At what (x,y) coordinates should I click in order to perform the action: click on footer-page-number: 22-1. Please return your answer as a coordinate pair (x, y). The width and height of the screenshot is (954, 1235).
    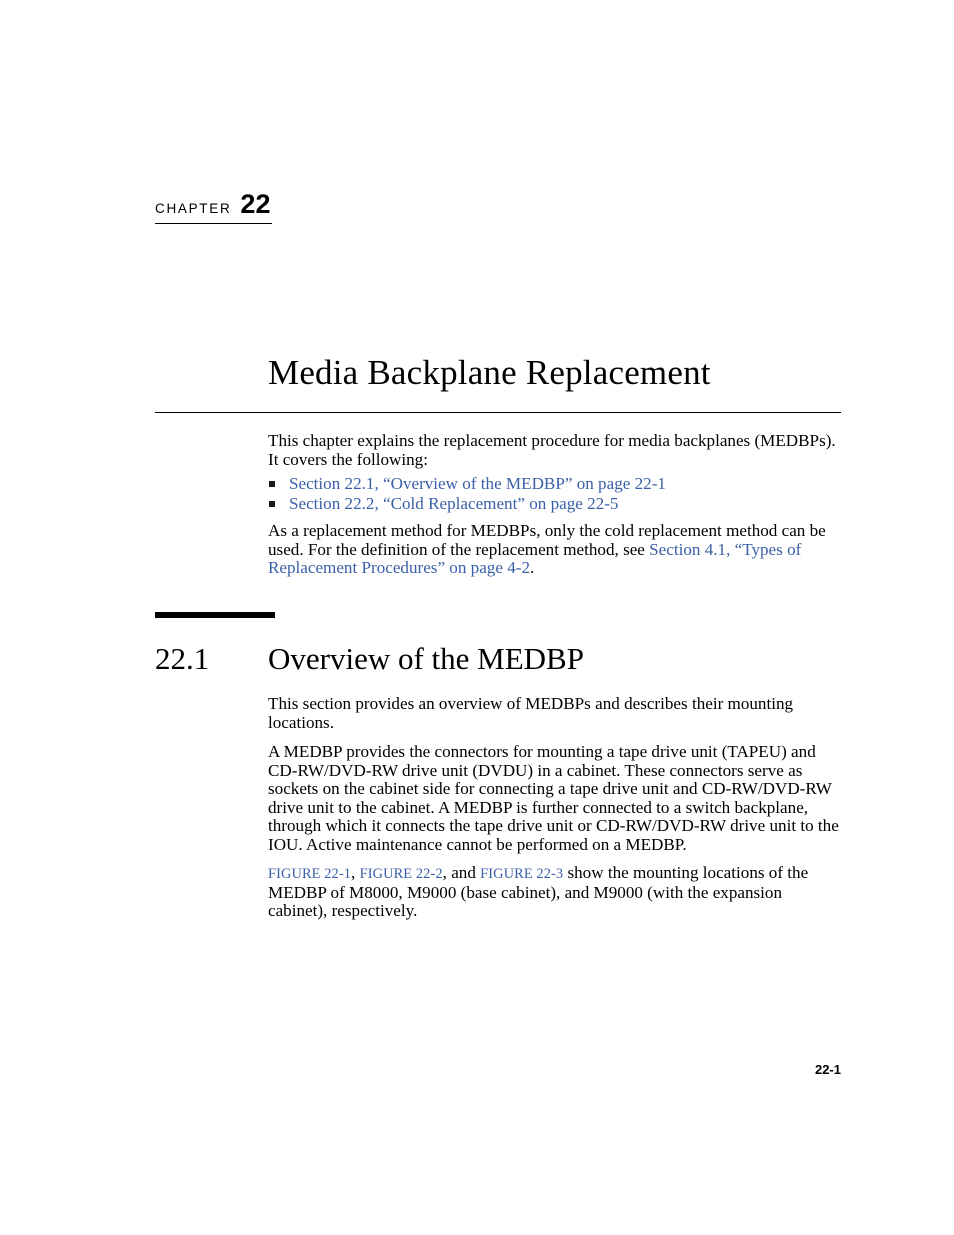
    Looking at the image, I should click on (827, 1069).